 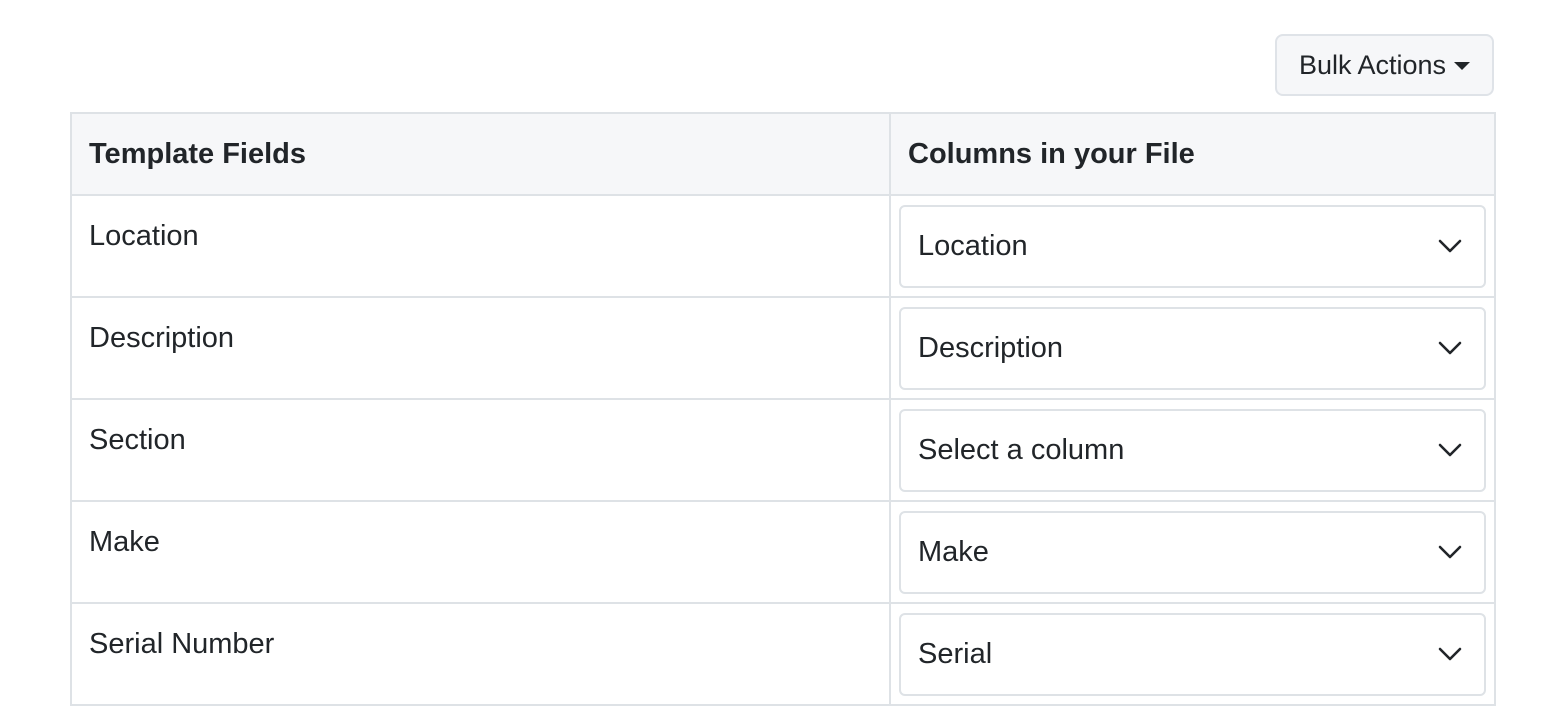 What do you see at coordinates (480, 552) in the screenshot?
I see `template-field-label: Make` at bounding box center [480, 552].